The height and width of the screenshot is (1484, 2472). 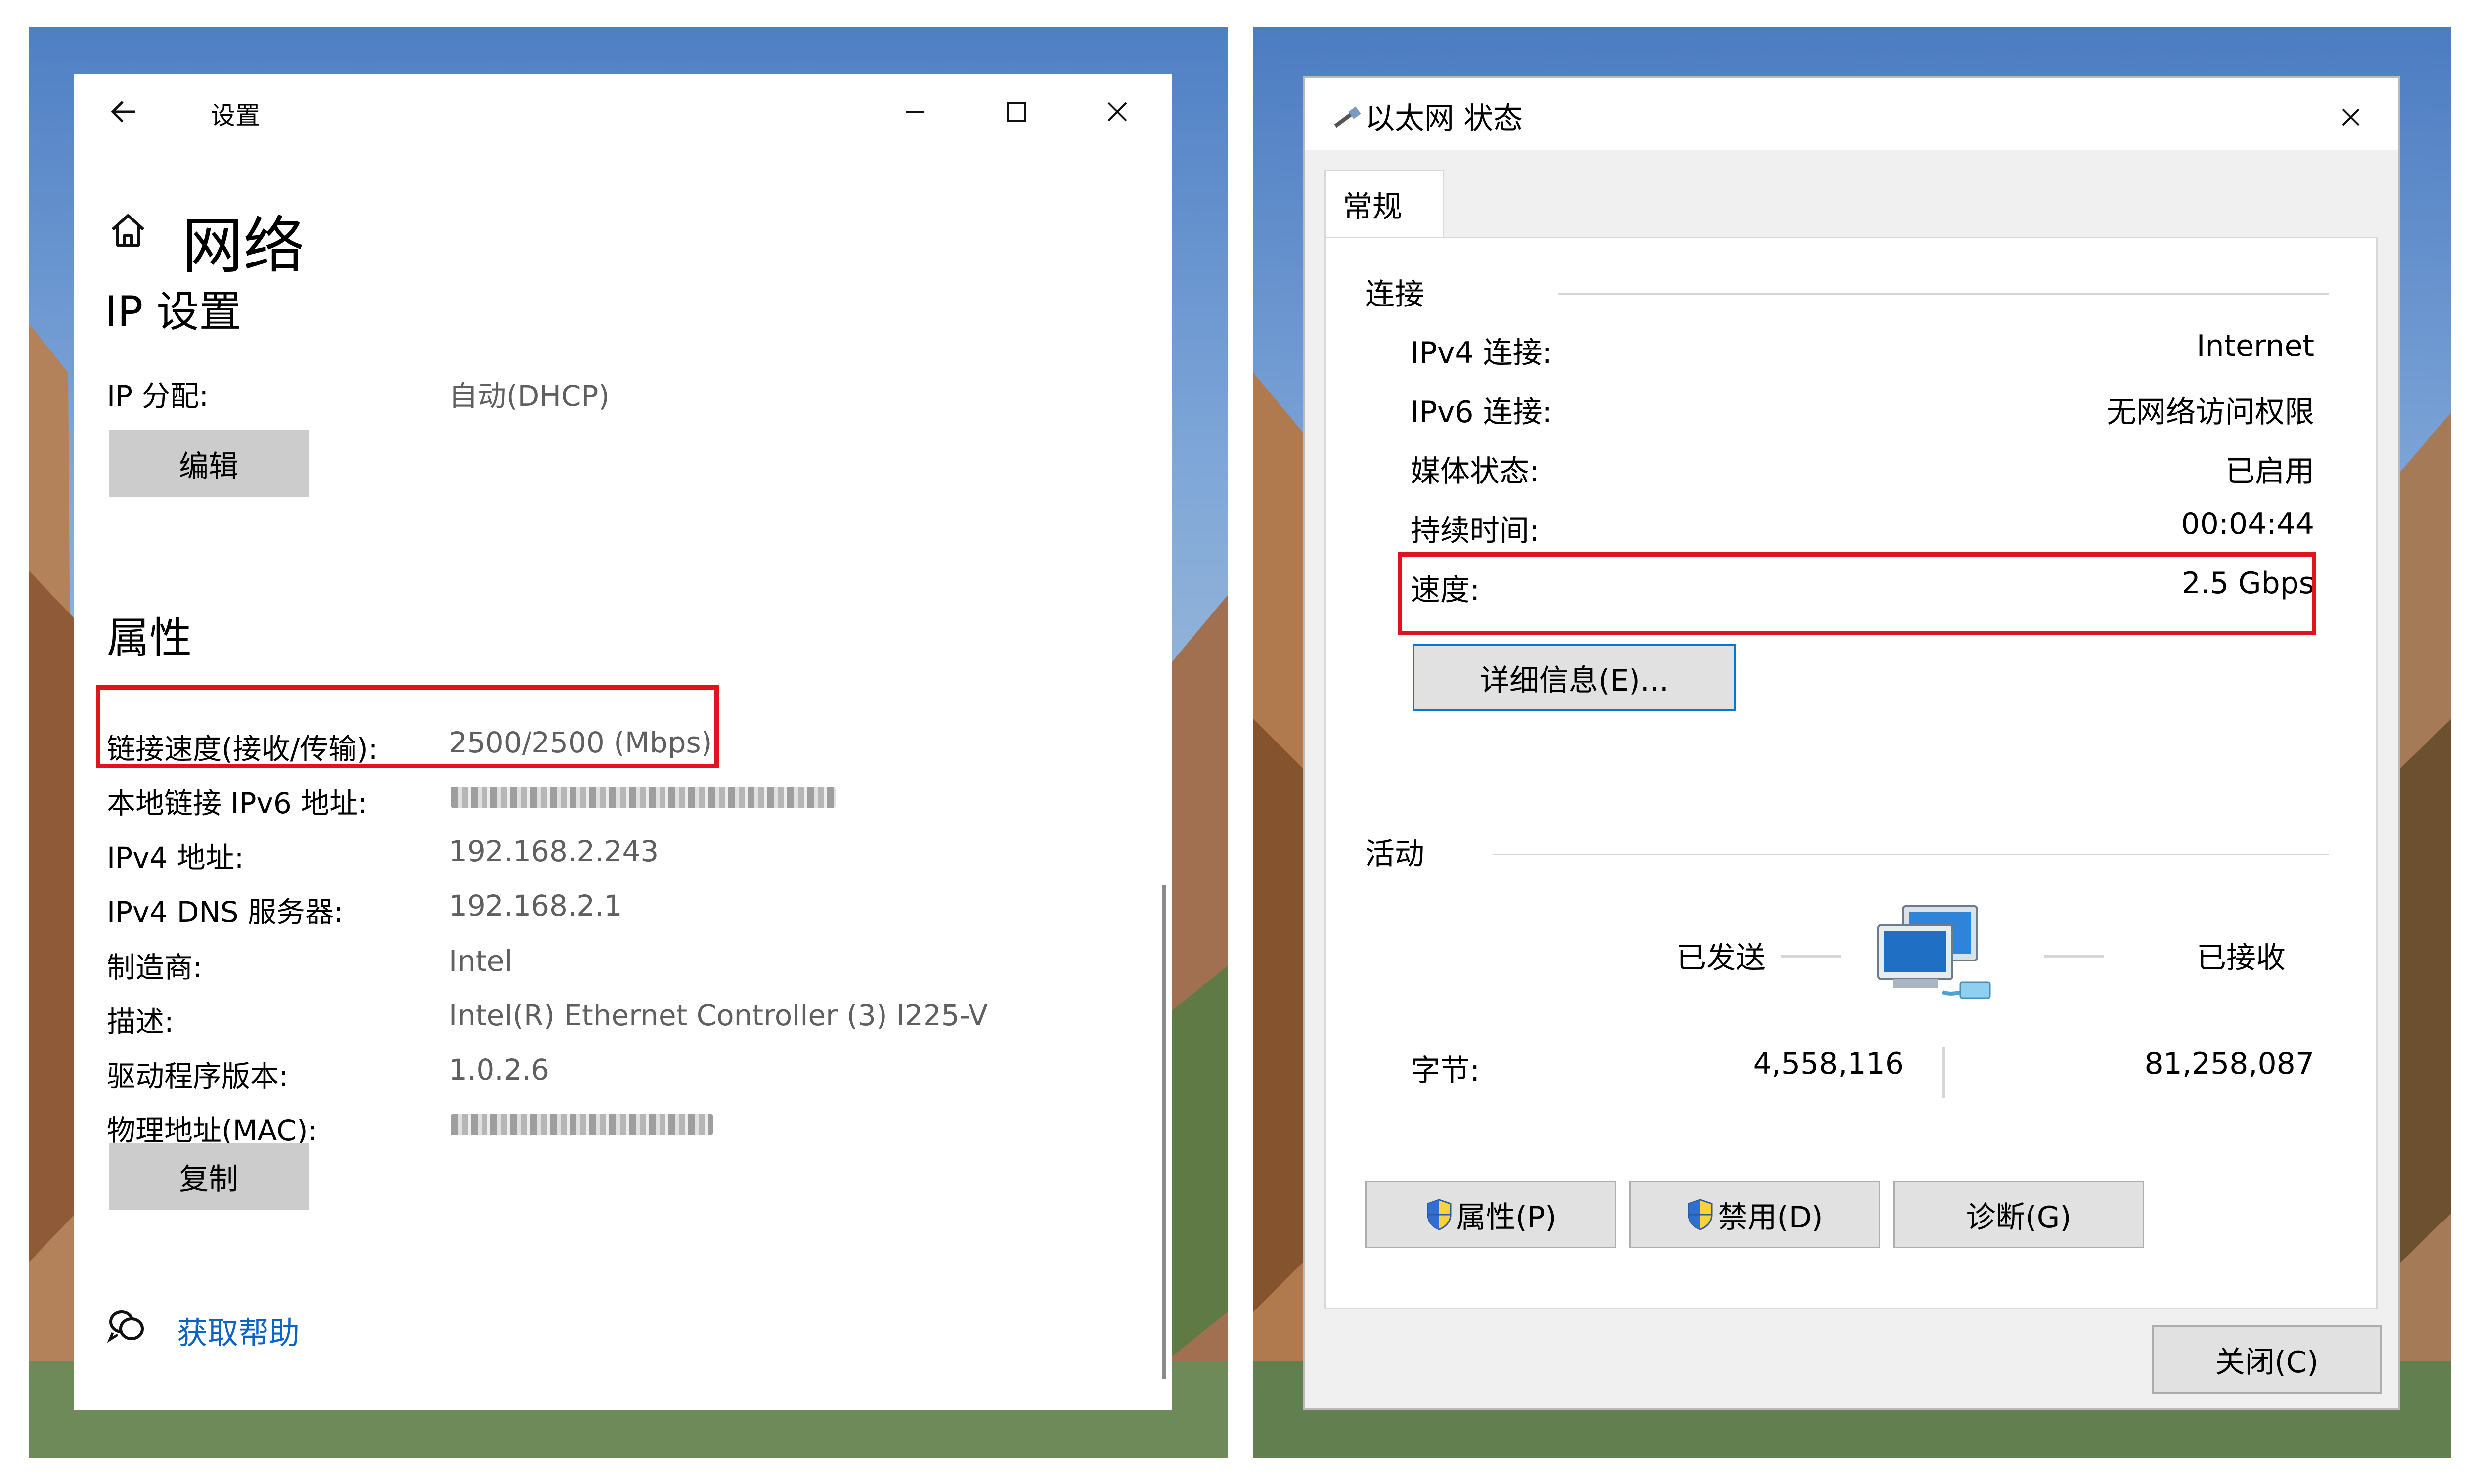 I want to click on ipv4-connection-value: Internet, so click(x=2255, y=346).